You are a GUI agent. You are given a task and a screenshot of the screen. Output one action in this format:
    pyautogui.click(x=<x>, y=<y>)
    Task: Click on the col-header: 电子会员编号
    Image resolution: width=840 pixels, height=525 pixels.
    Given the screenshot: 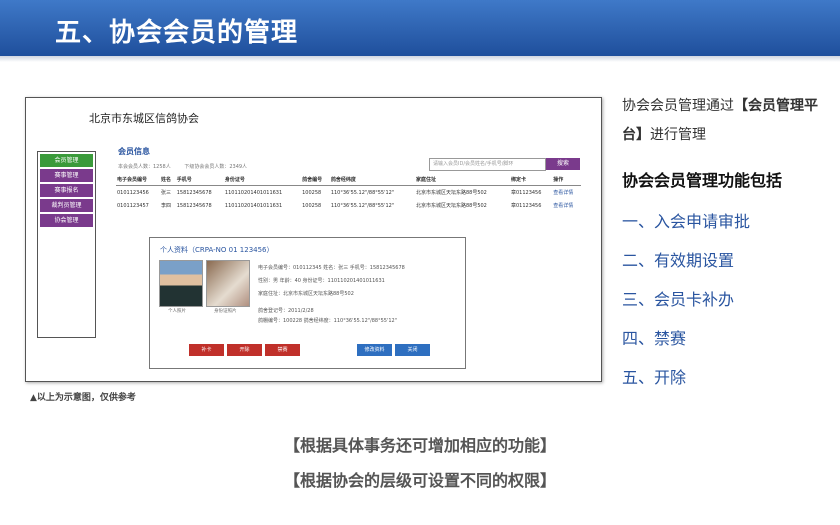 What is the action you would take?
    pyautogui.click(x=138, y=180)
    